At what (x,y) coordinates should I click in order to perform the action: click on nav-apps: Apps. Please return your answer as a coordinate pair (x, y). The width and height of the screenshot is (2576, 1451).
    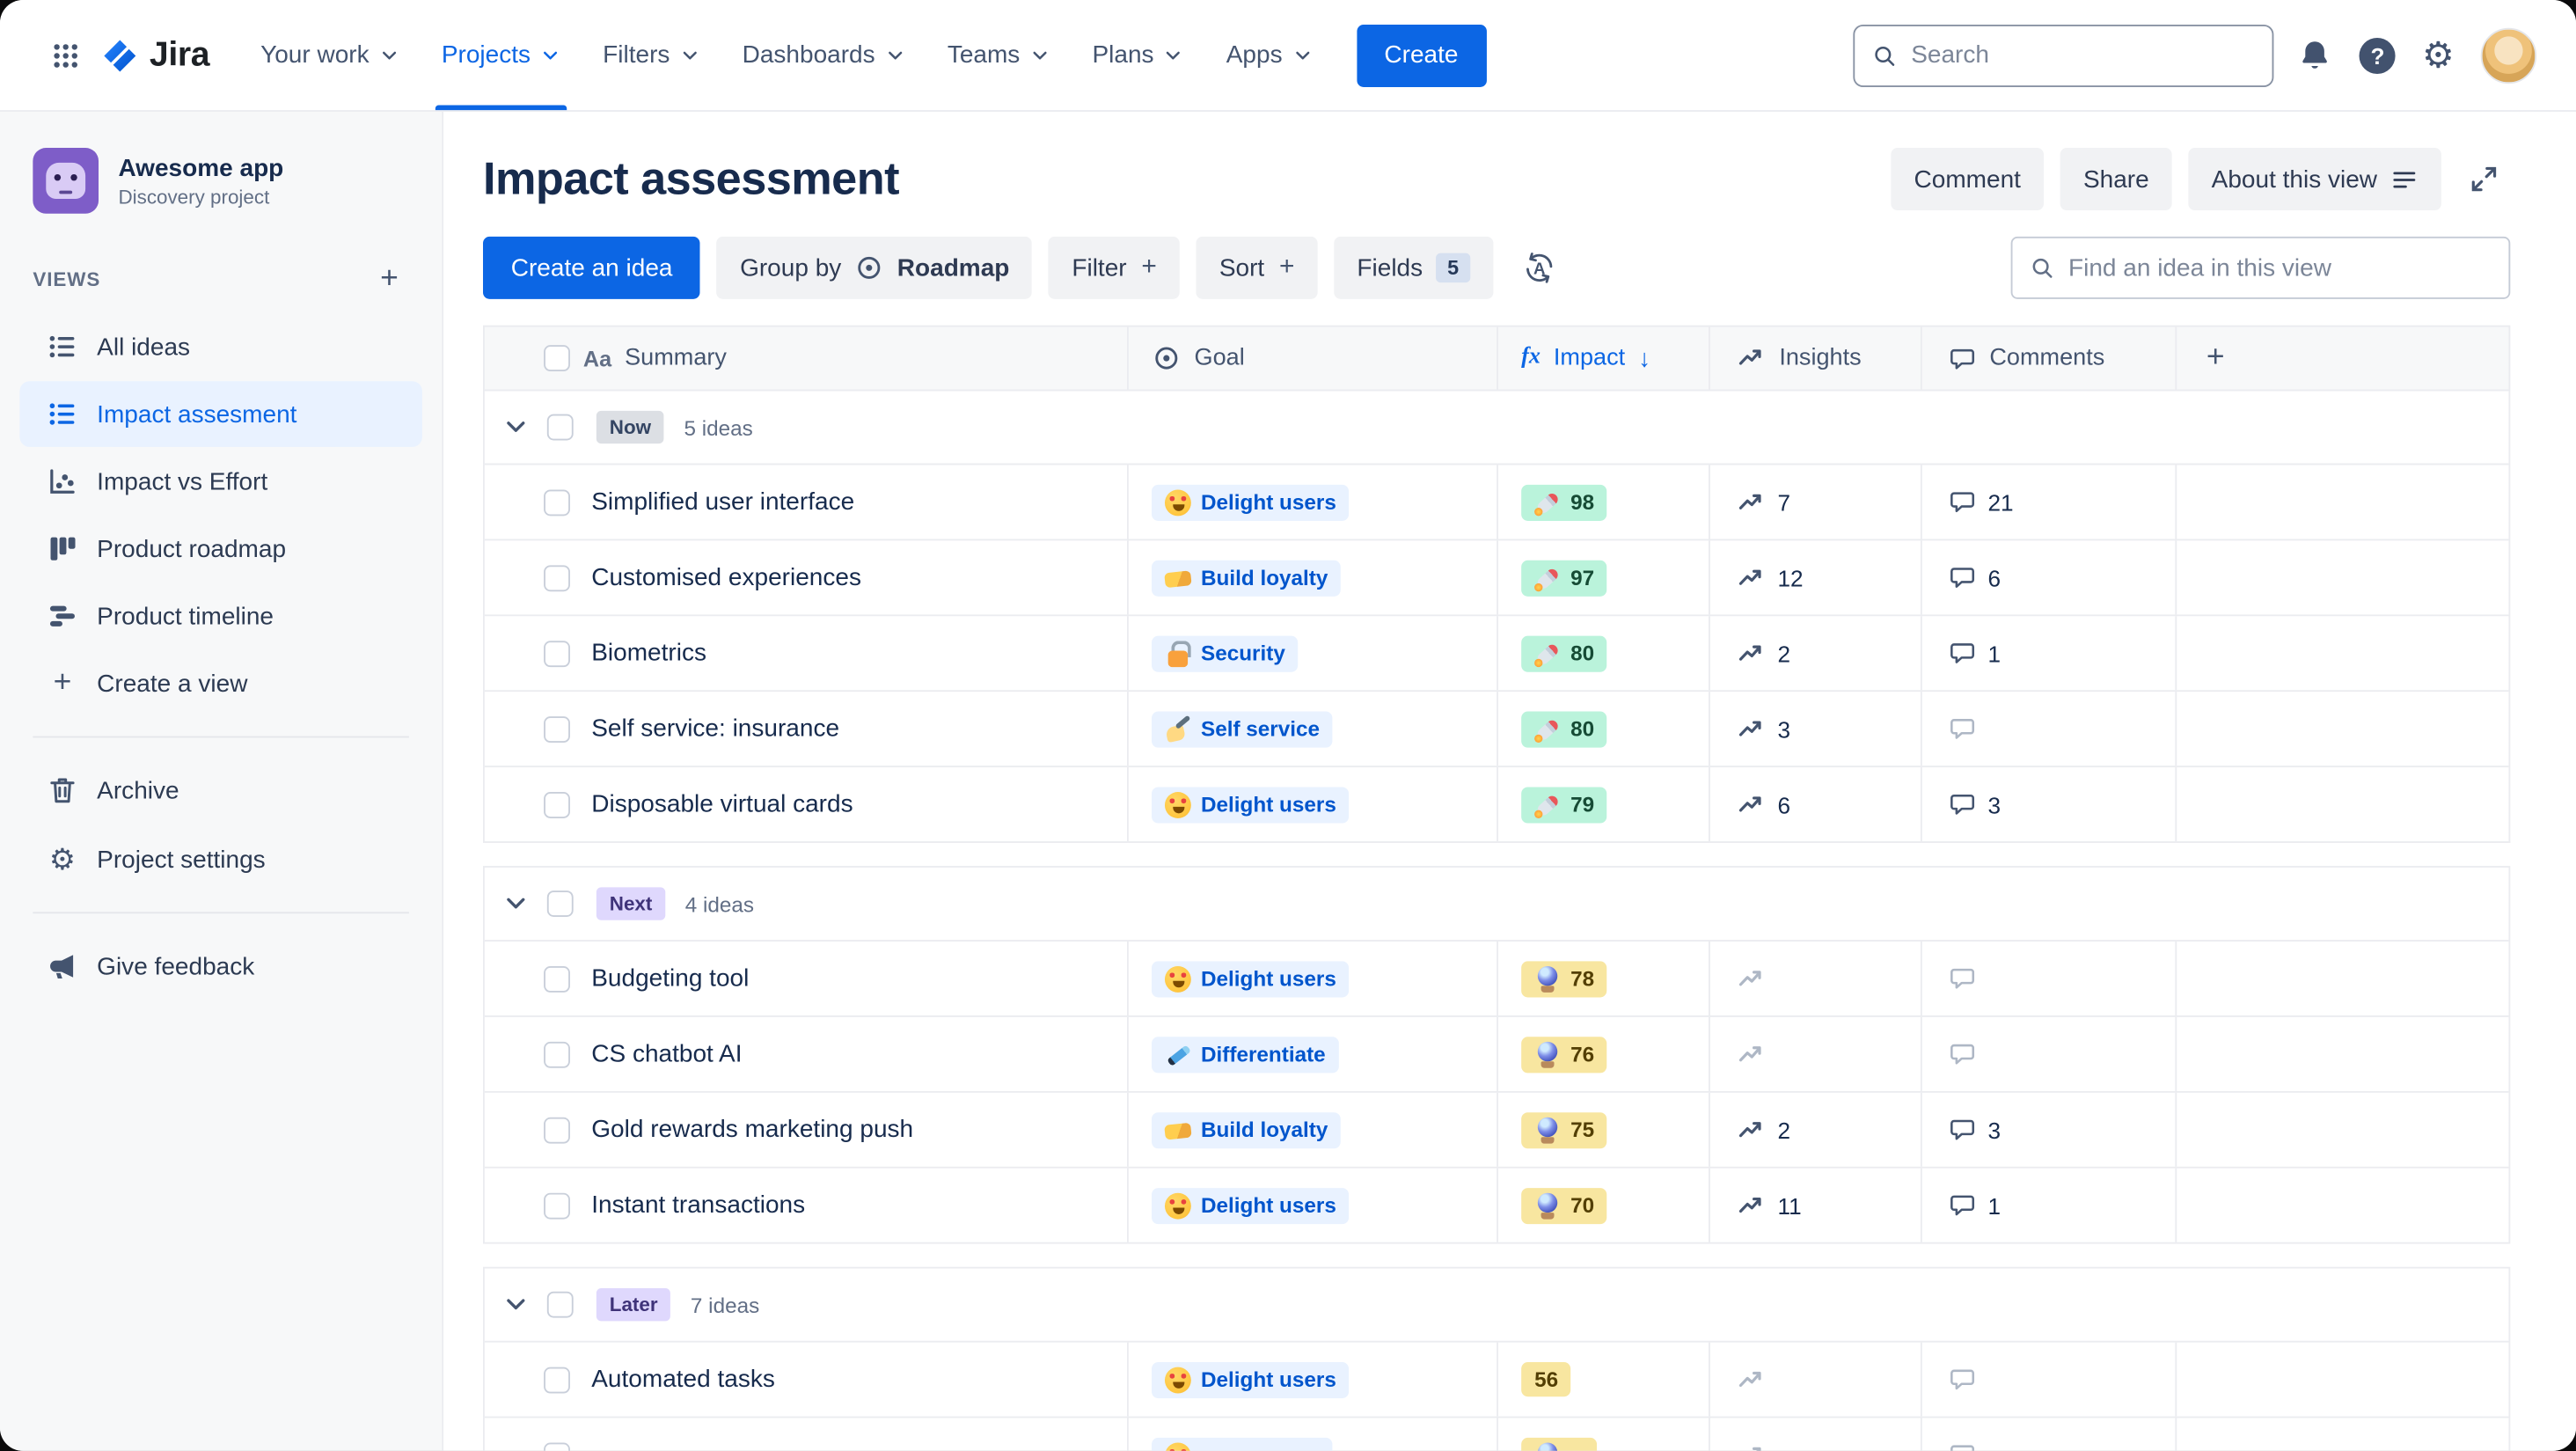
    Looking at the image, I should click on (1268, 55).